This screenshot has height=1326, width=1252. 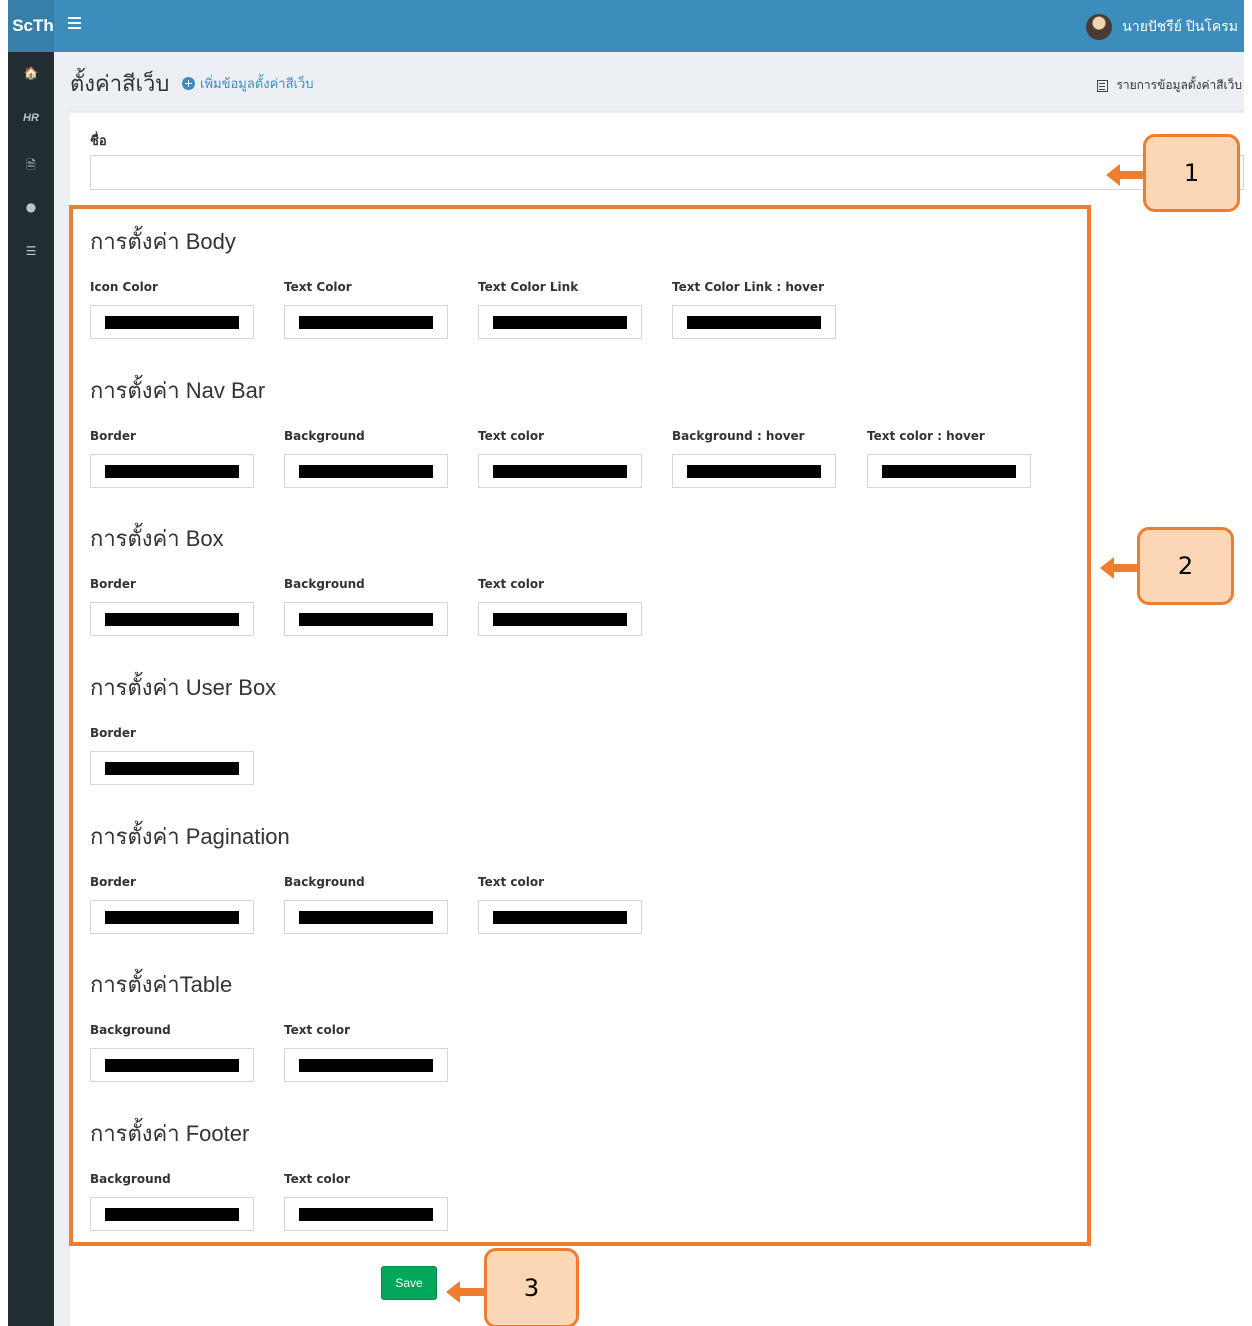 What do you see at coordinates (531, 1287) in the screenshot?
I see `annotation-callout-3: 3` at bounding box center [531, 1287].